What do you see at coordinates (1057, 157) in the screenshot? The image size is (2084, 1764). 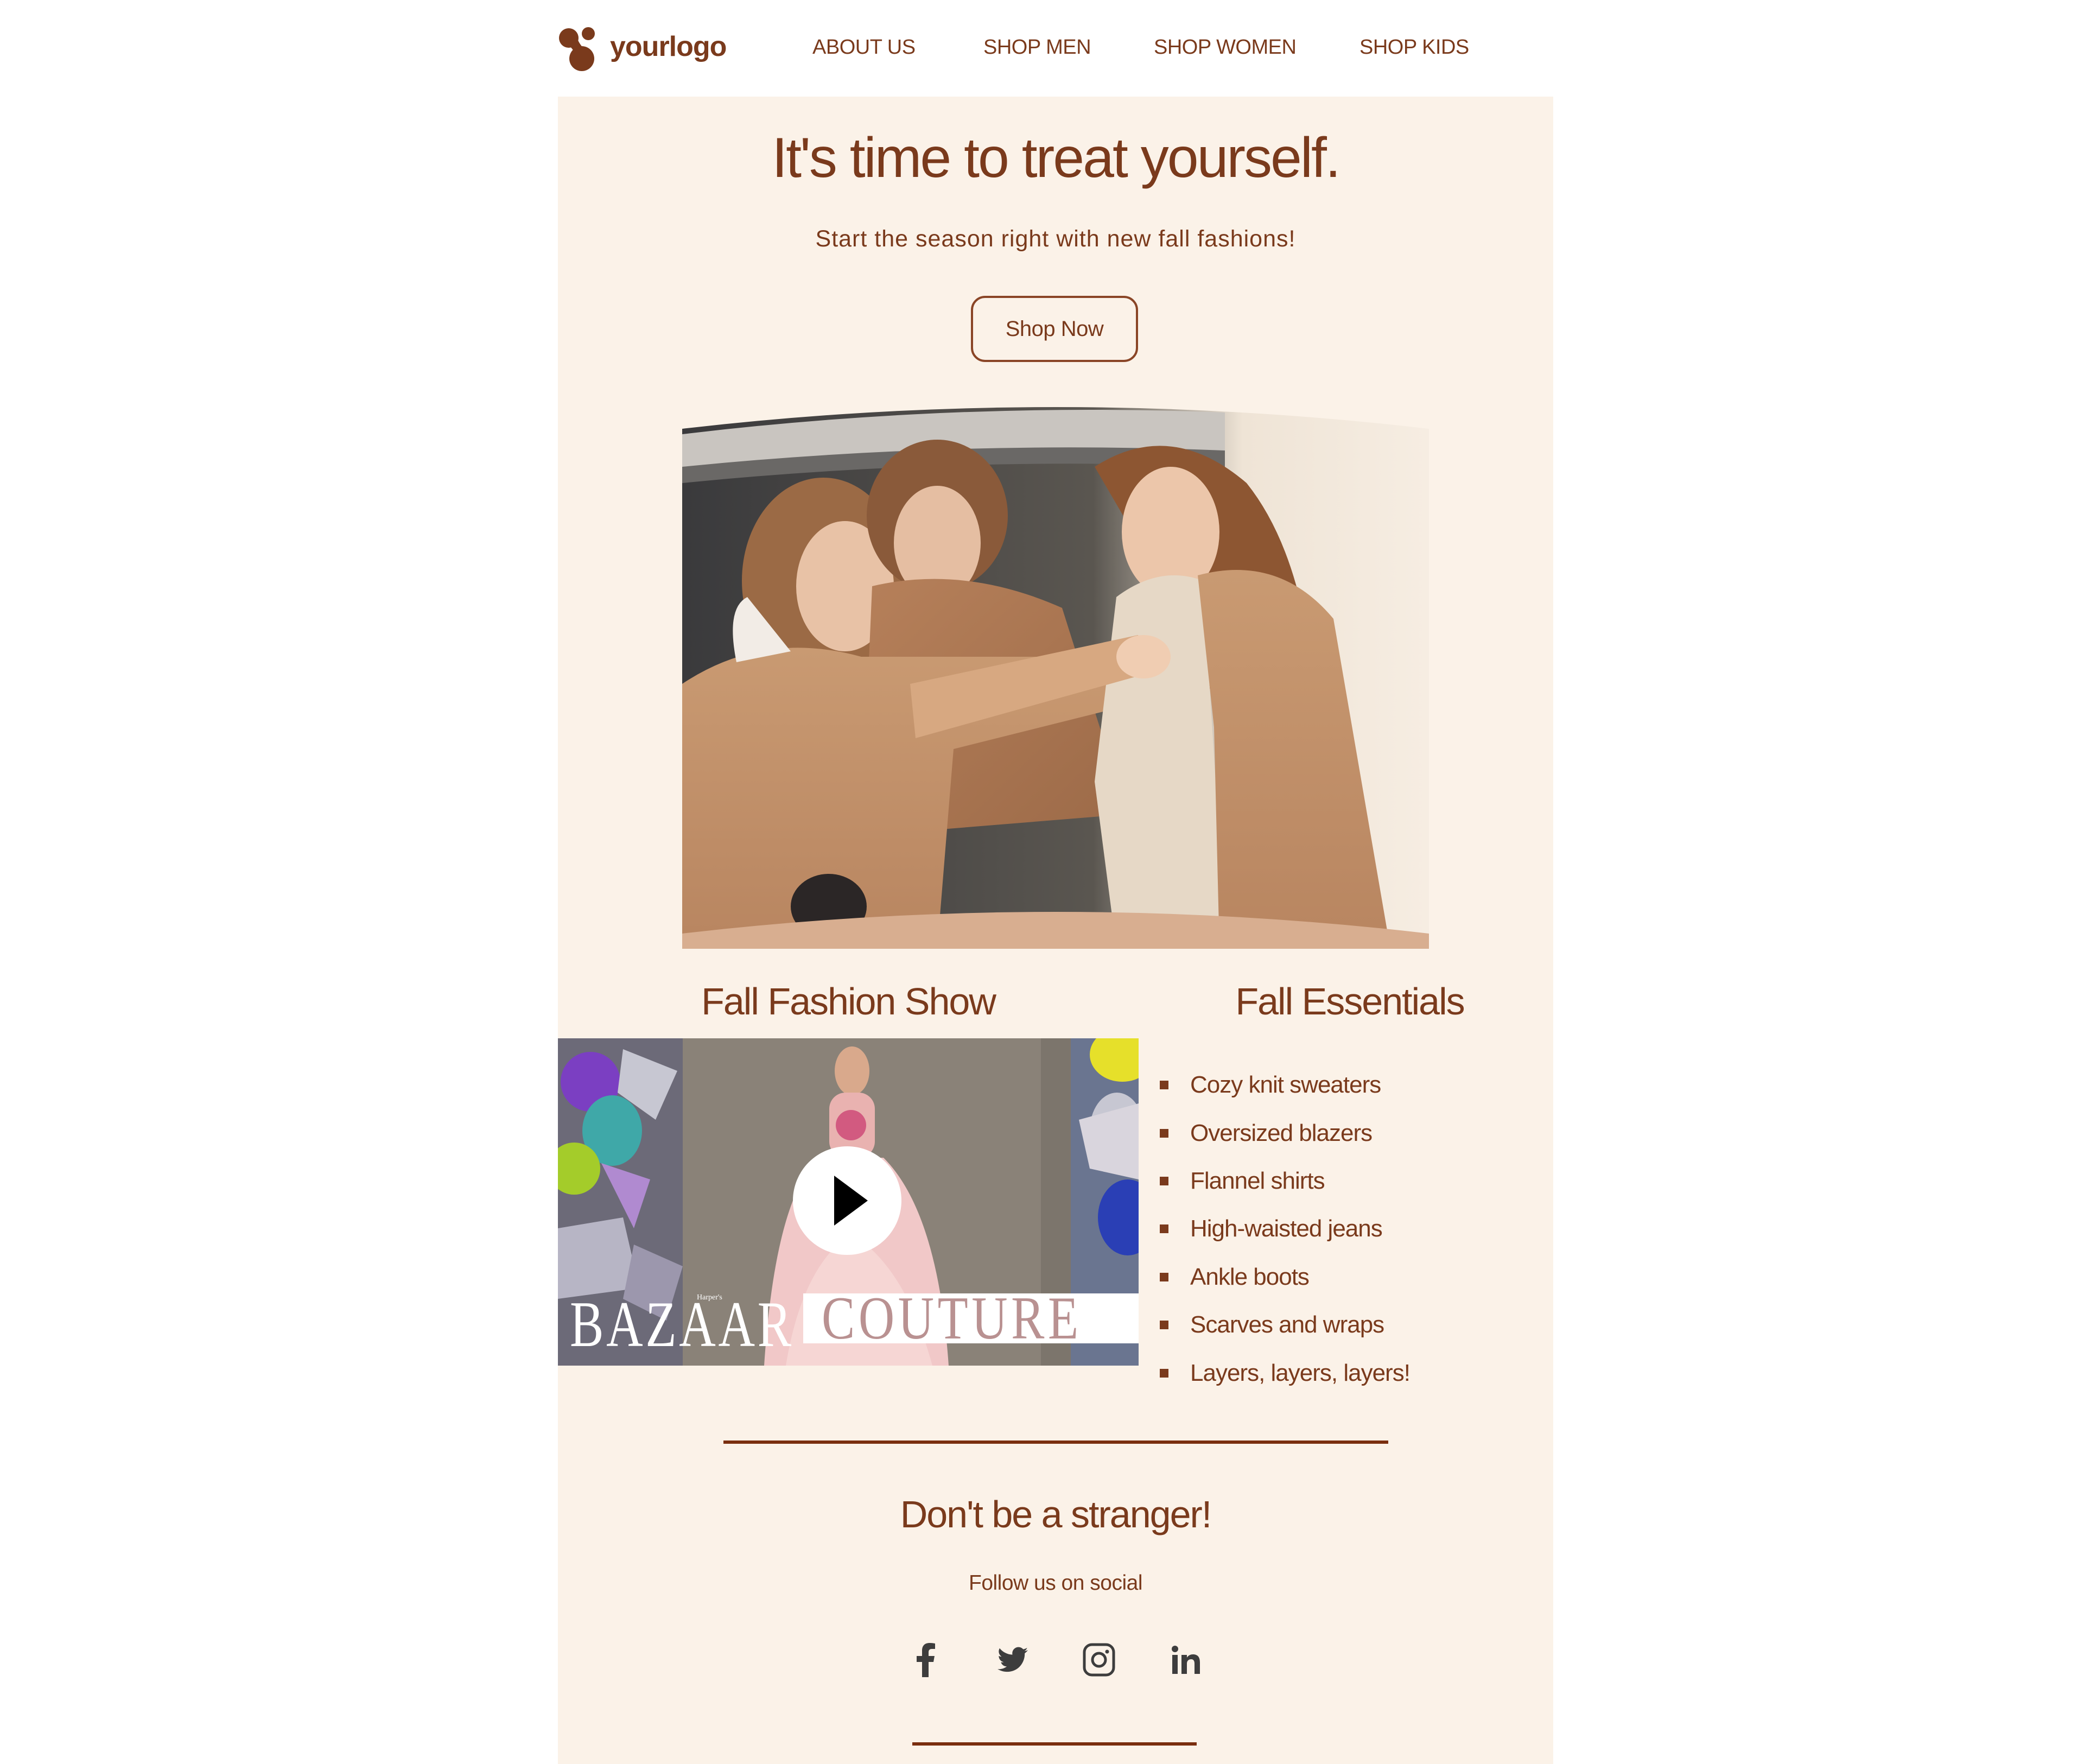 I see `hero-title: It's time to treat yourself.` at bounding box center [1057, 157].